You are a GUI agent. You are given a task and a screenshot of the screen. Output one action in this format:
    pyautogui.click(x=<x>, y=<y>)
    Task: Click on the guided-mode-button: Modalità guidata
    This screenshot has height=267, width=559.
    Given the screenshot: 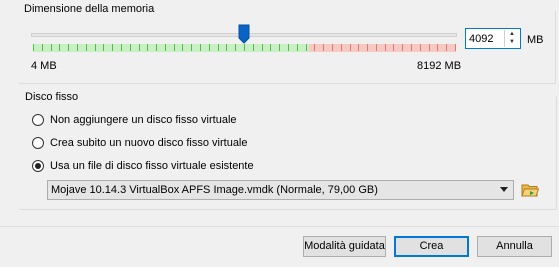 What is the action you would take?
    pyautogui.click(x=344, y=246)
    